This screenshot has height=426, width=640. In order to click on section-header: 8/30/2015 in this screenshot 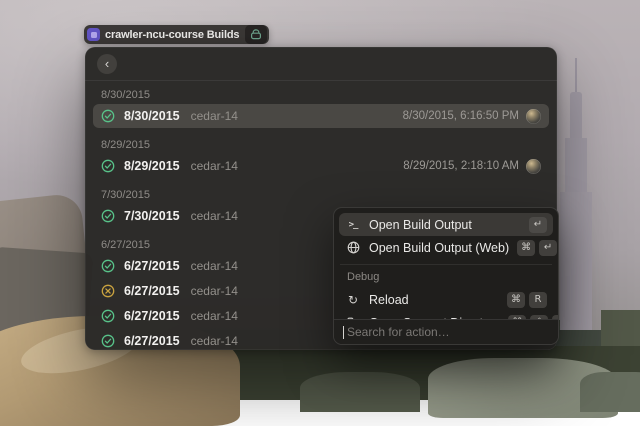, I will do `click(125, 95)`.